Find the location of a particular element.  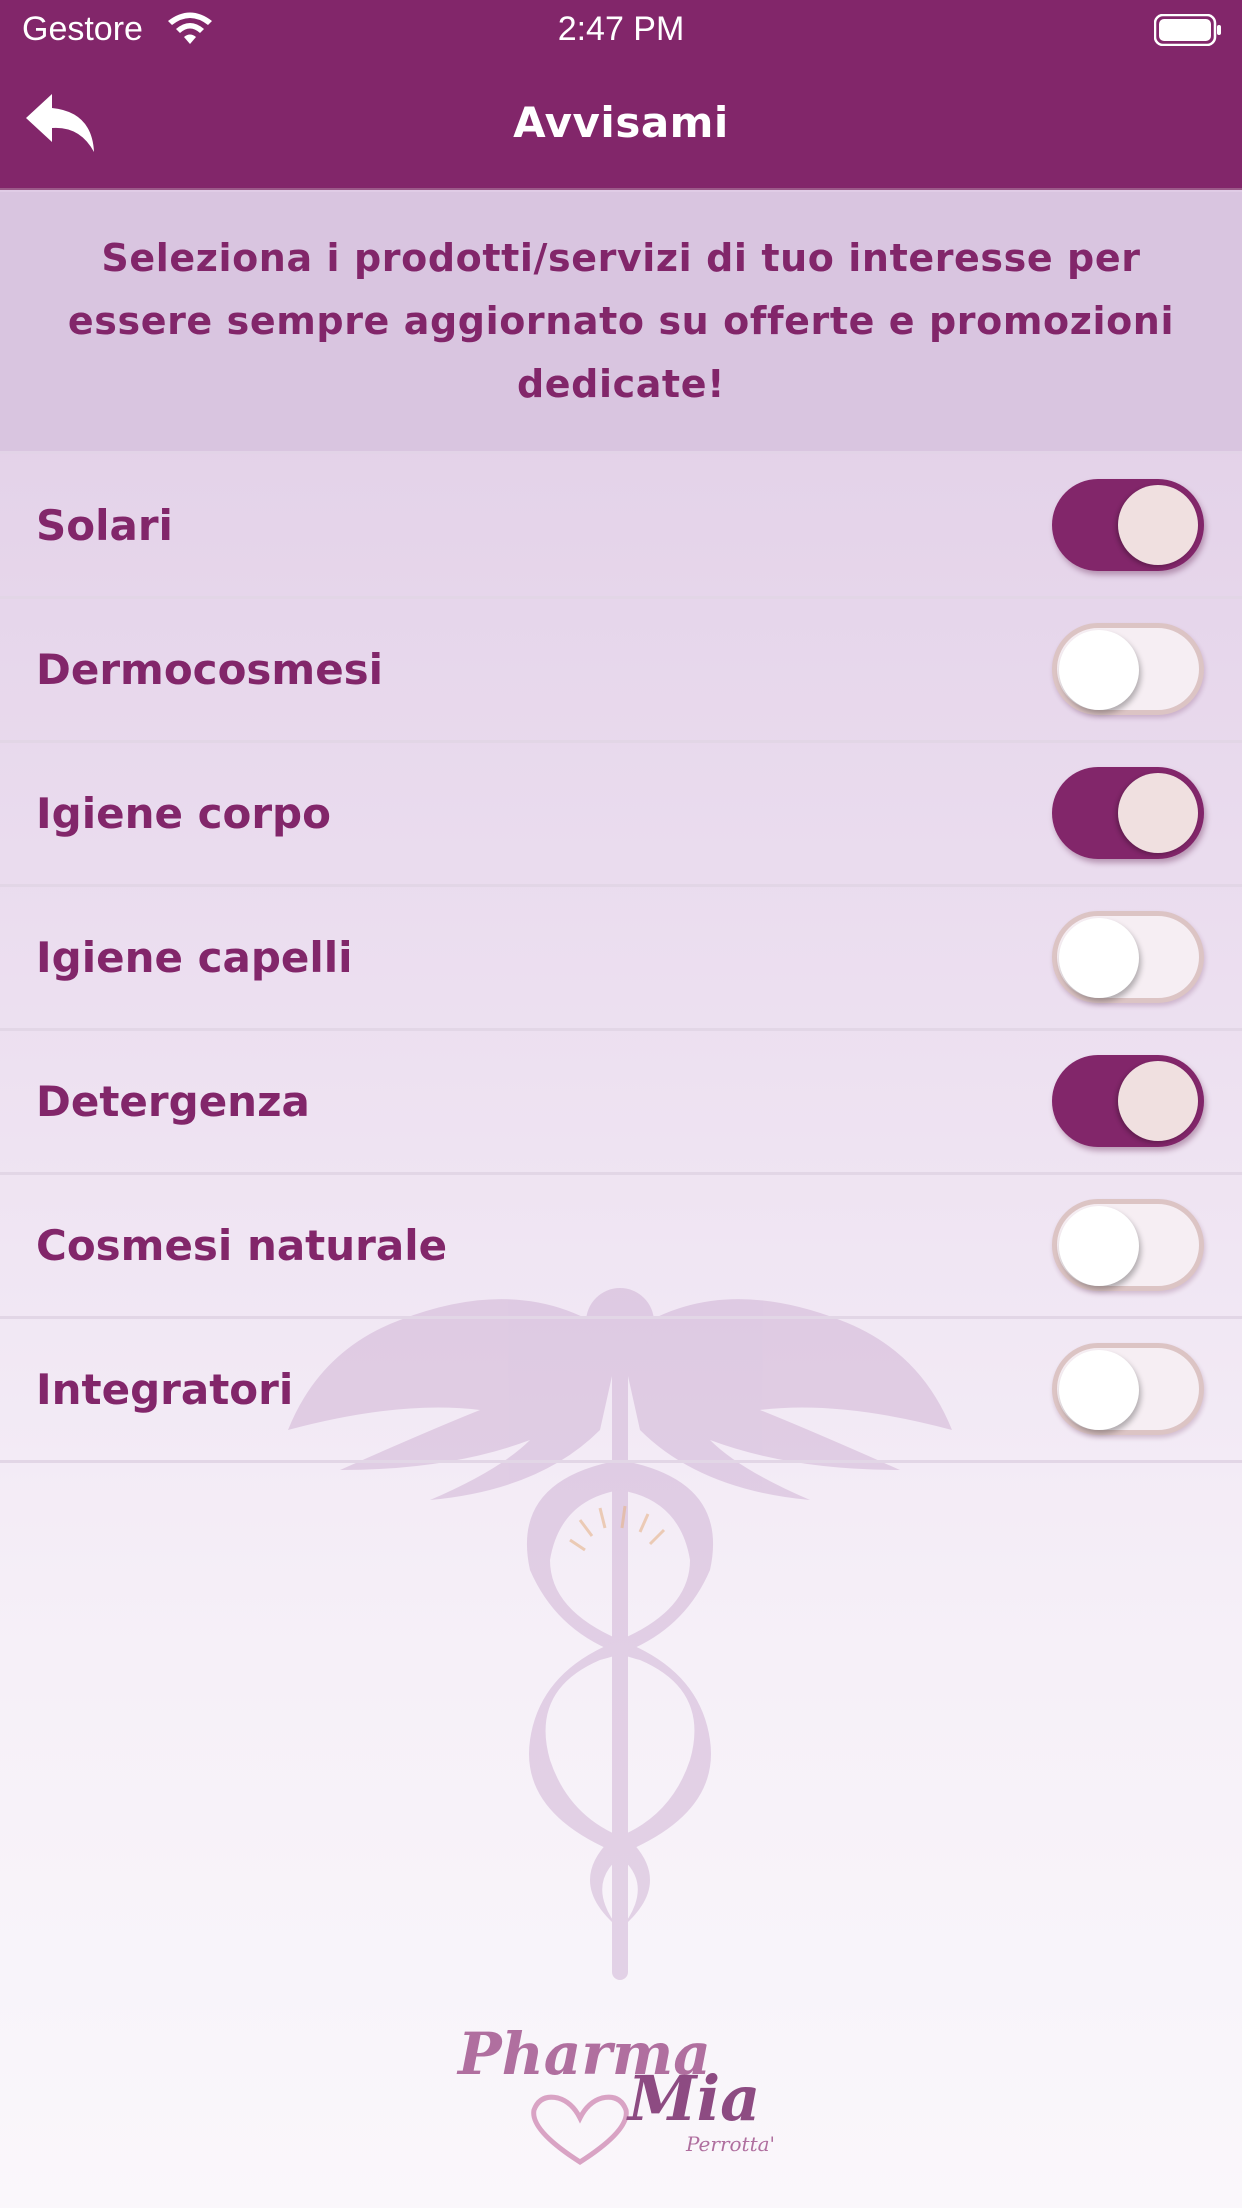

toggle-detergenza is located at coordinates (1128, 1101).